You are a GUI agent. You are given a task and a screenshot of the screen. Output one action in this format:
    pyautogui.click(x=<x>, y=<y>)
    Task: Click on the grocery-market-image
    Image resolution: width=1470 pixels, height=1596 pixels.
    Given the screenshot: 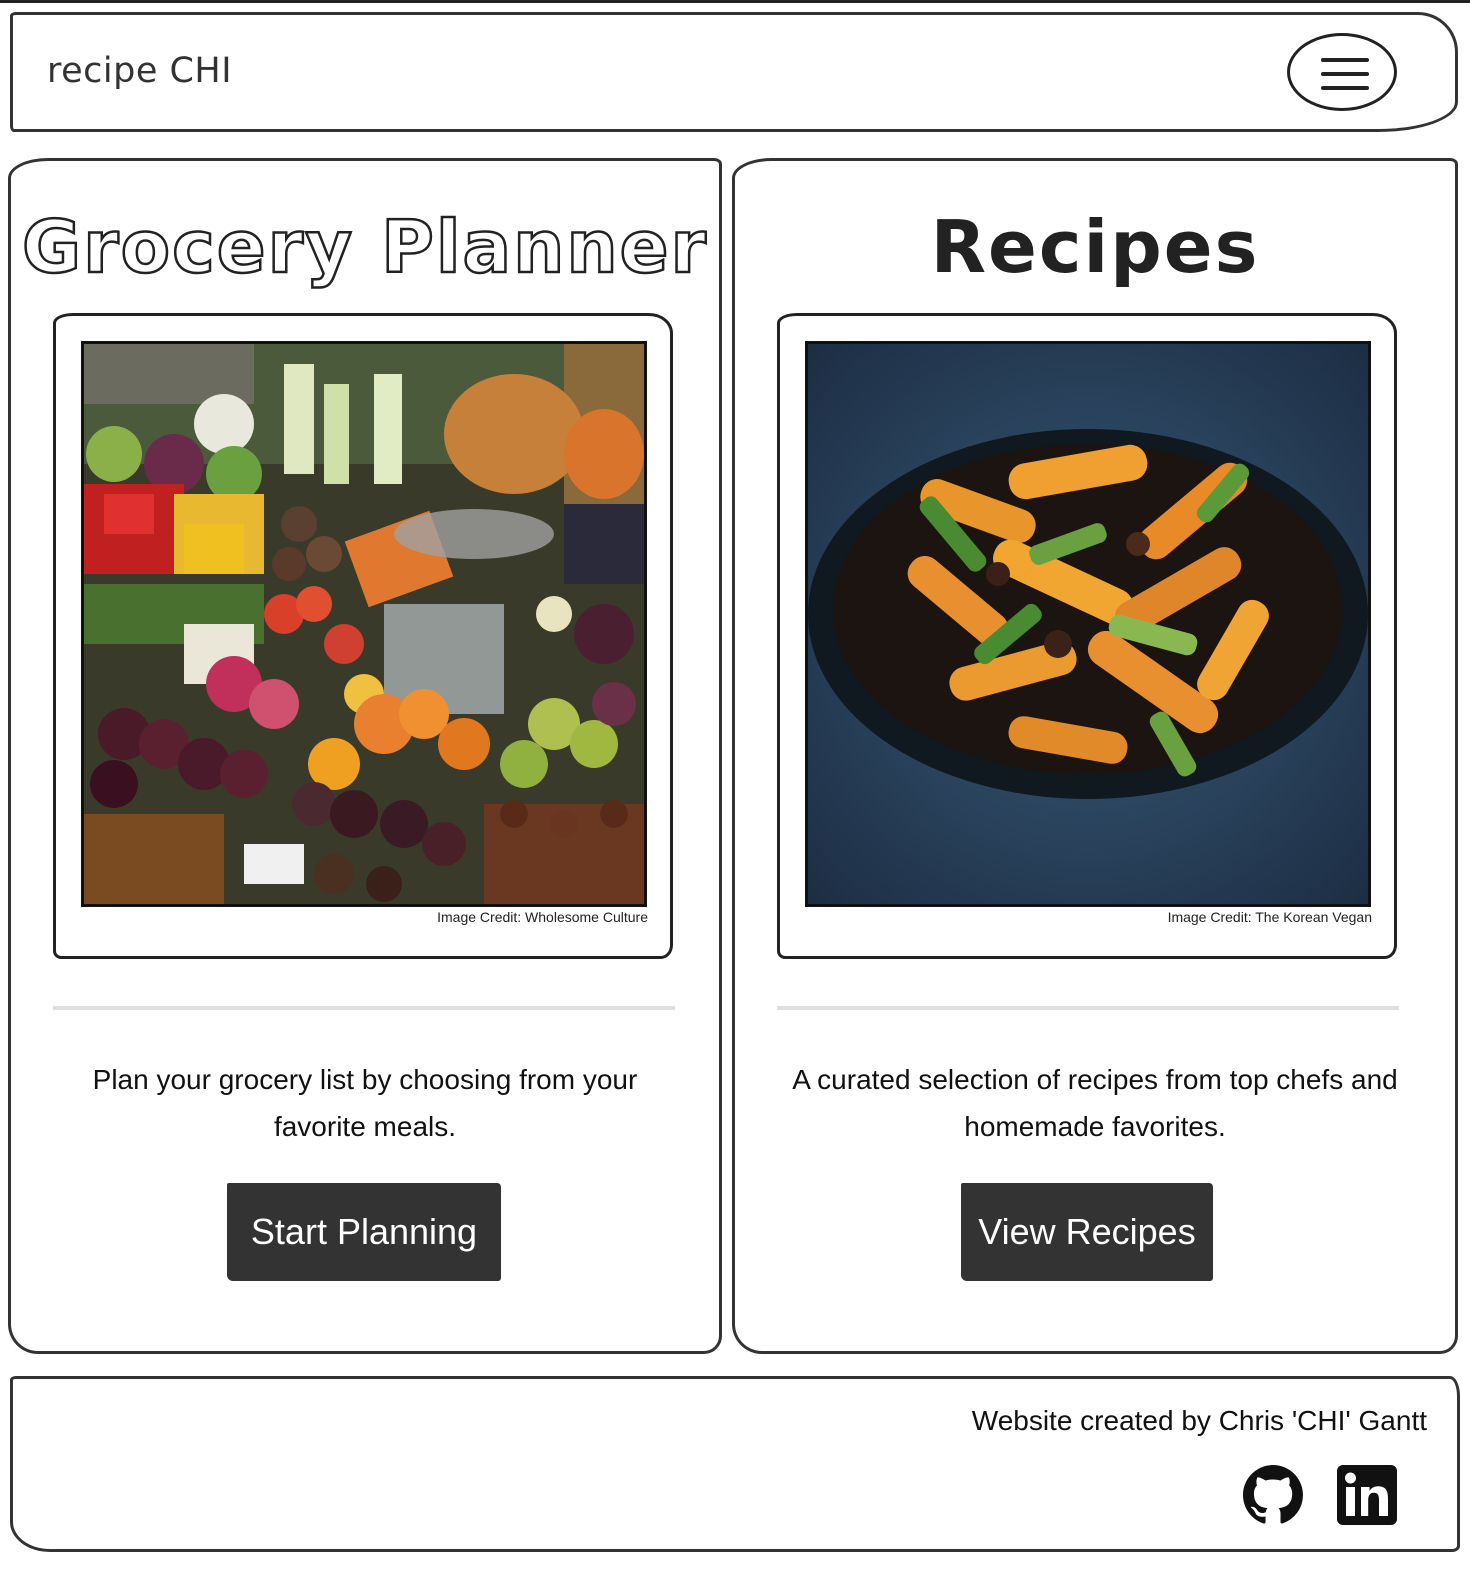 What is the action you would take?
    pyautogui.click(x=364, y=624)
    